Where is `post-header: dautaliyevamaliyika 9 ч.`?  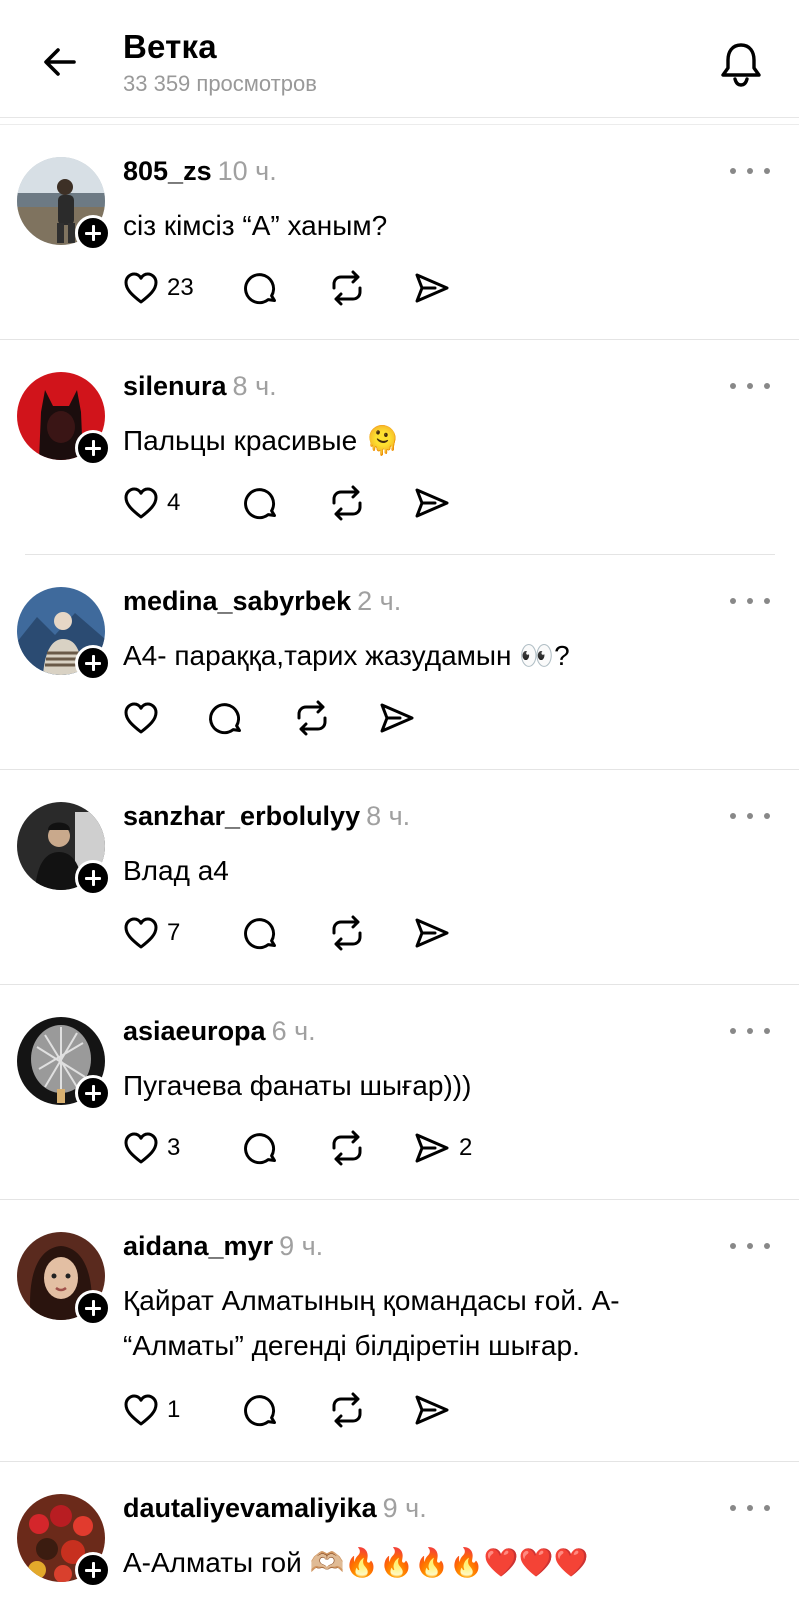 post-header: dautaliyevamaliyika 9 ч. is located at coordinates (275, 1508).